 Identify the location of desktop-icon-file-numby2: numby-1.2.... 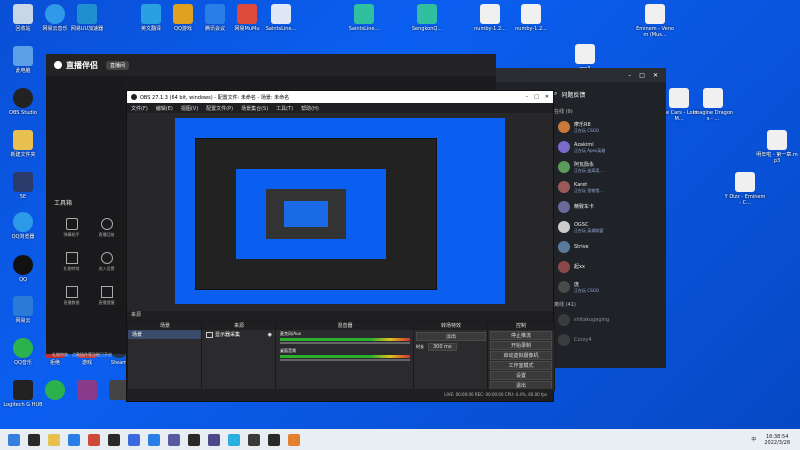
(531, 18).